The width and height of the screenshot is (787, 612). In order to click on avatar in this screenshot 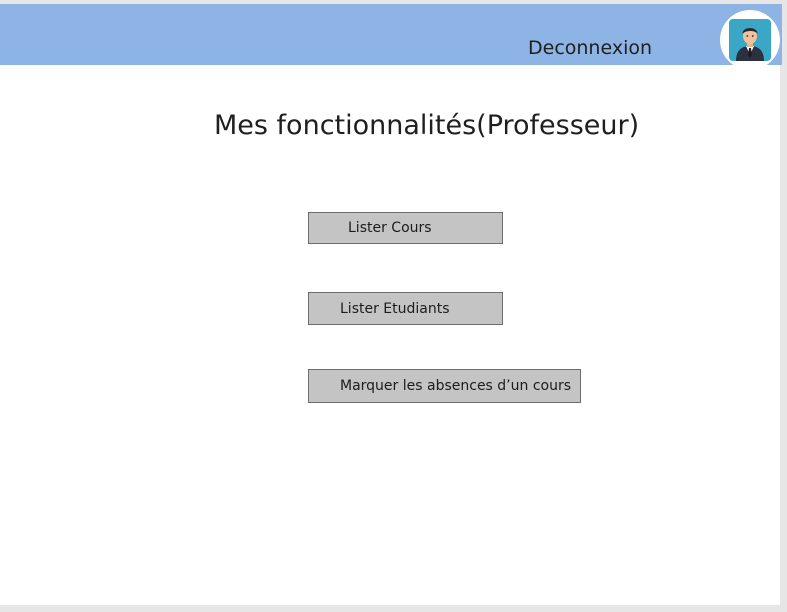, I will do `click(750, 40)`.